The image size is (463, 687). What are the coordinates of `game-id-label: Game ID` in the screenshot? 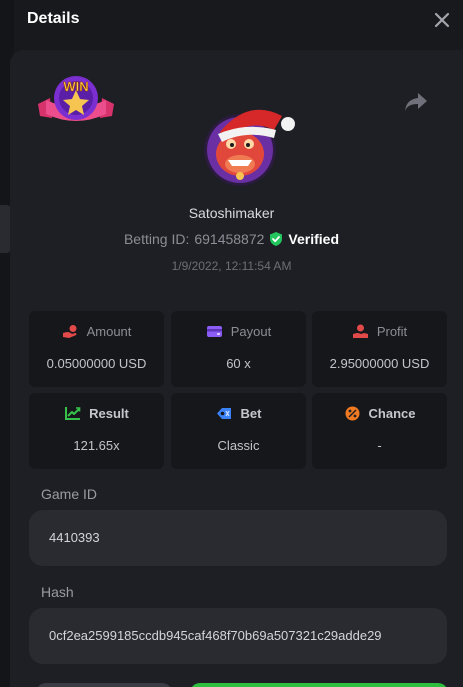 It's located at (69, 494).